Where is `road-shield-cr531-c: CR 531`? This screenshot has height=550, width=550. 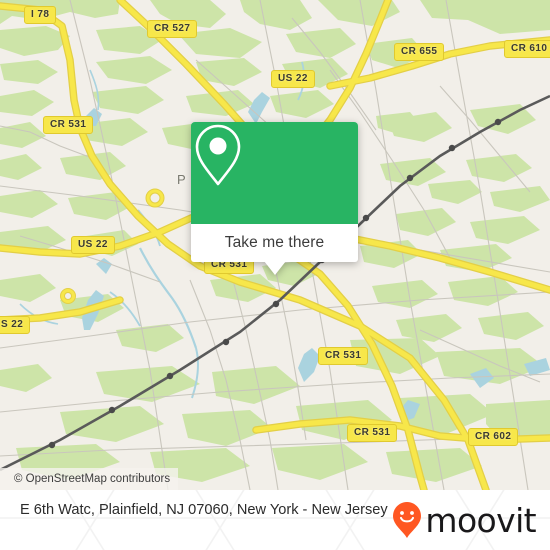
road-shield-cr531-c: CR 531 is located at coordinates (343, 356).